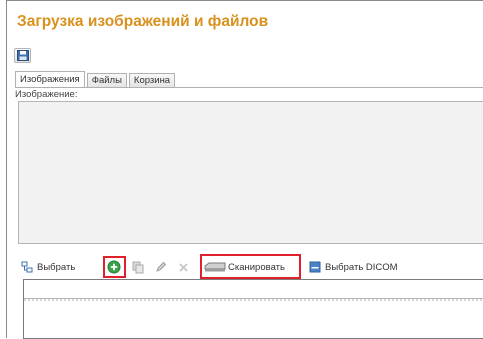 This screenshot has width=483, height=339. Describe the element at coordinates (253, 300) in the screenshot. I see `results-separator` at that location.